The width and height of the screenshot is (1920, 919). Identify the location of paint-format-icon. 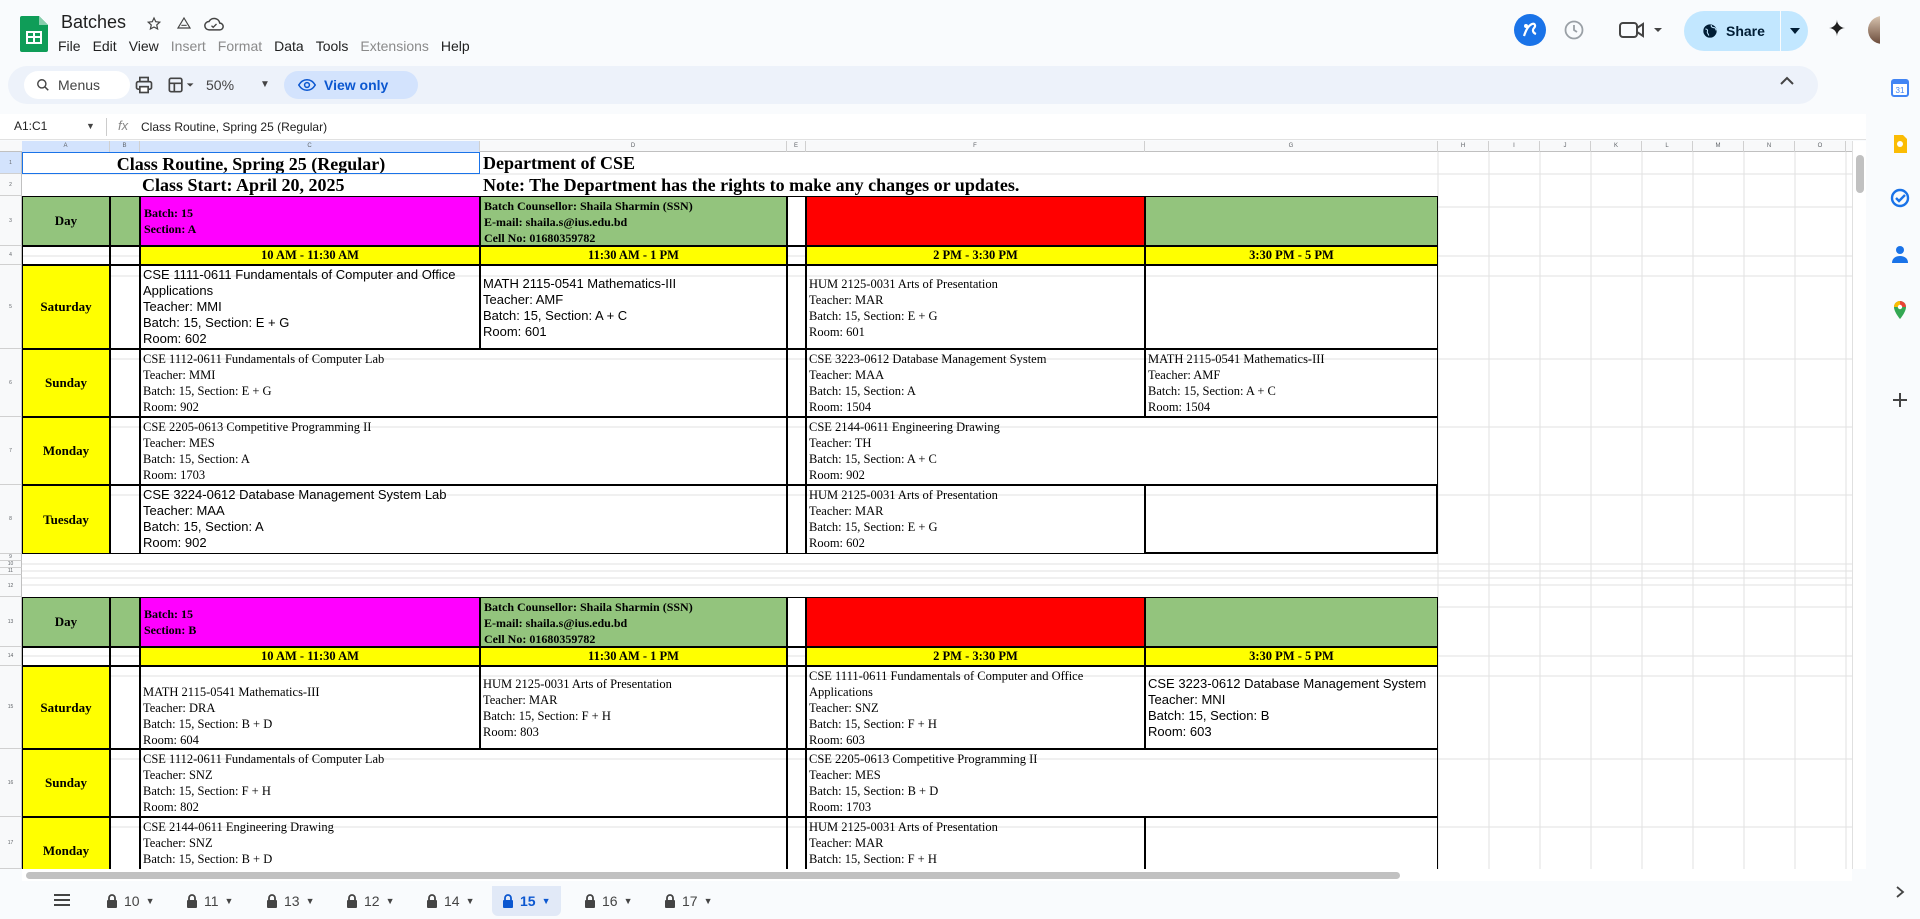
(181, 85).